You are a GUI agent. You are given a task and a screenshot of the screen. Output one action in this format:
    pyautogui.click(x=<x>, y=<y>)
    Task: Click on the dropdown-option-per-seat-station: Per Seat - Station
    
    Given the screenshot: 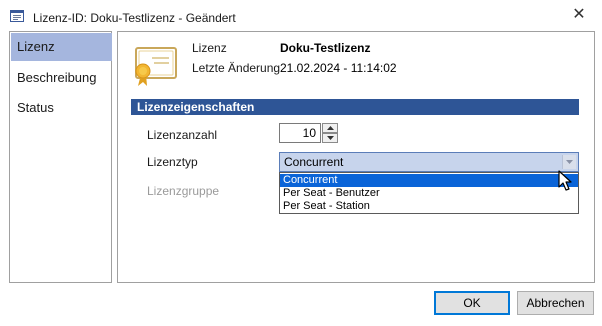 What is the action you would take?
    pyautogui.click(x=429, y=206)
    